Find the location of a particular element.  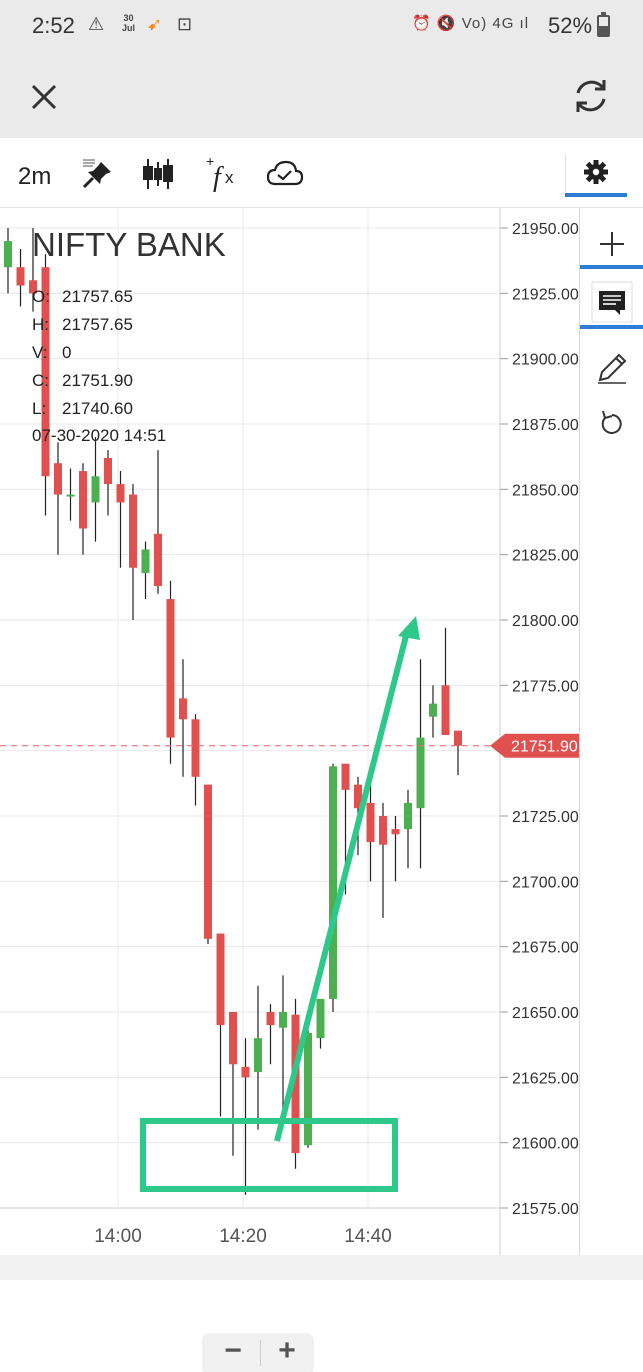

indicator-fx-icon: + f x is located at coordinates (220, 173).